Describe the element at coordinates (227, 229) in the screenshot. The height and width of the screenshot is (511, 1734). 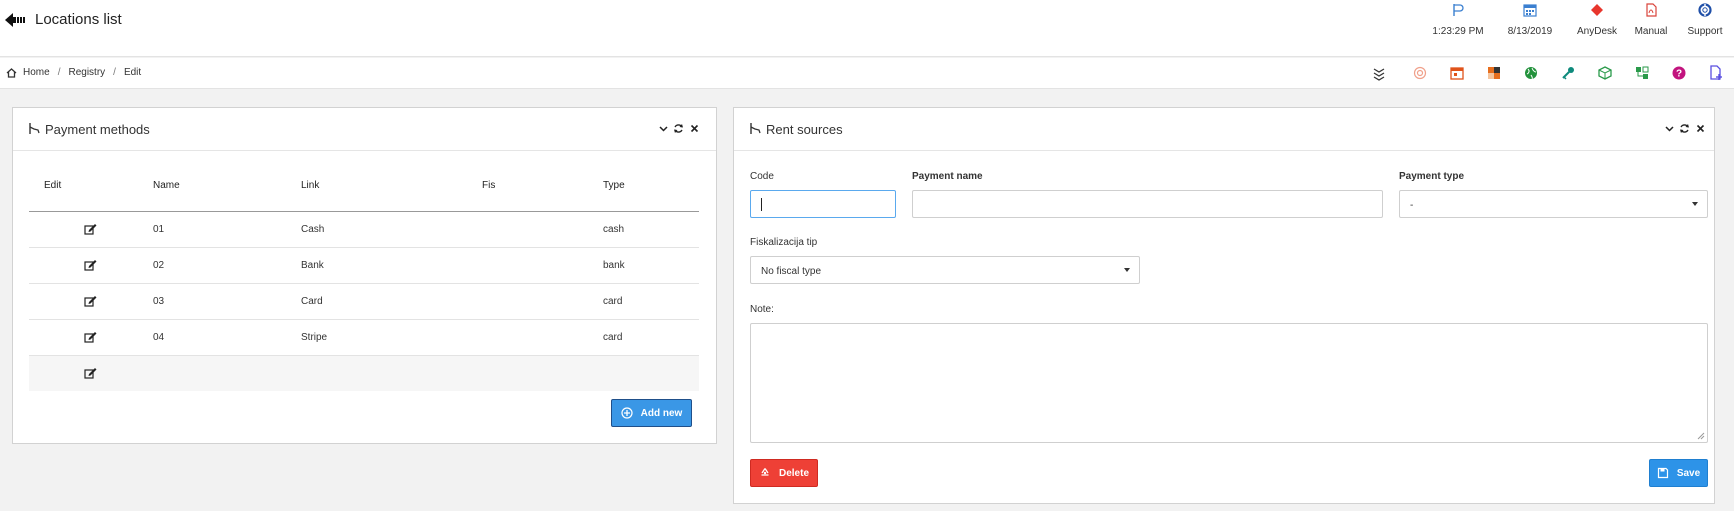
I see `cell-name: 01` at that location.